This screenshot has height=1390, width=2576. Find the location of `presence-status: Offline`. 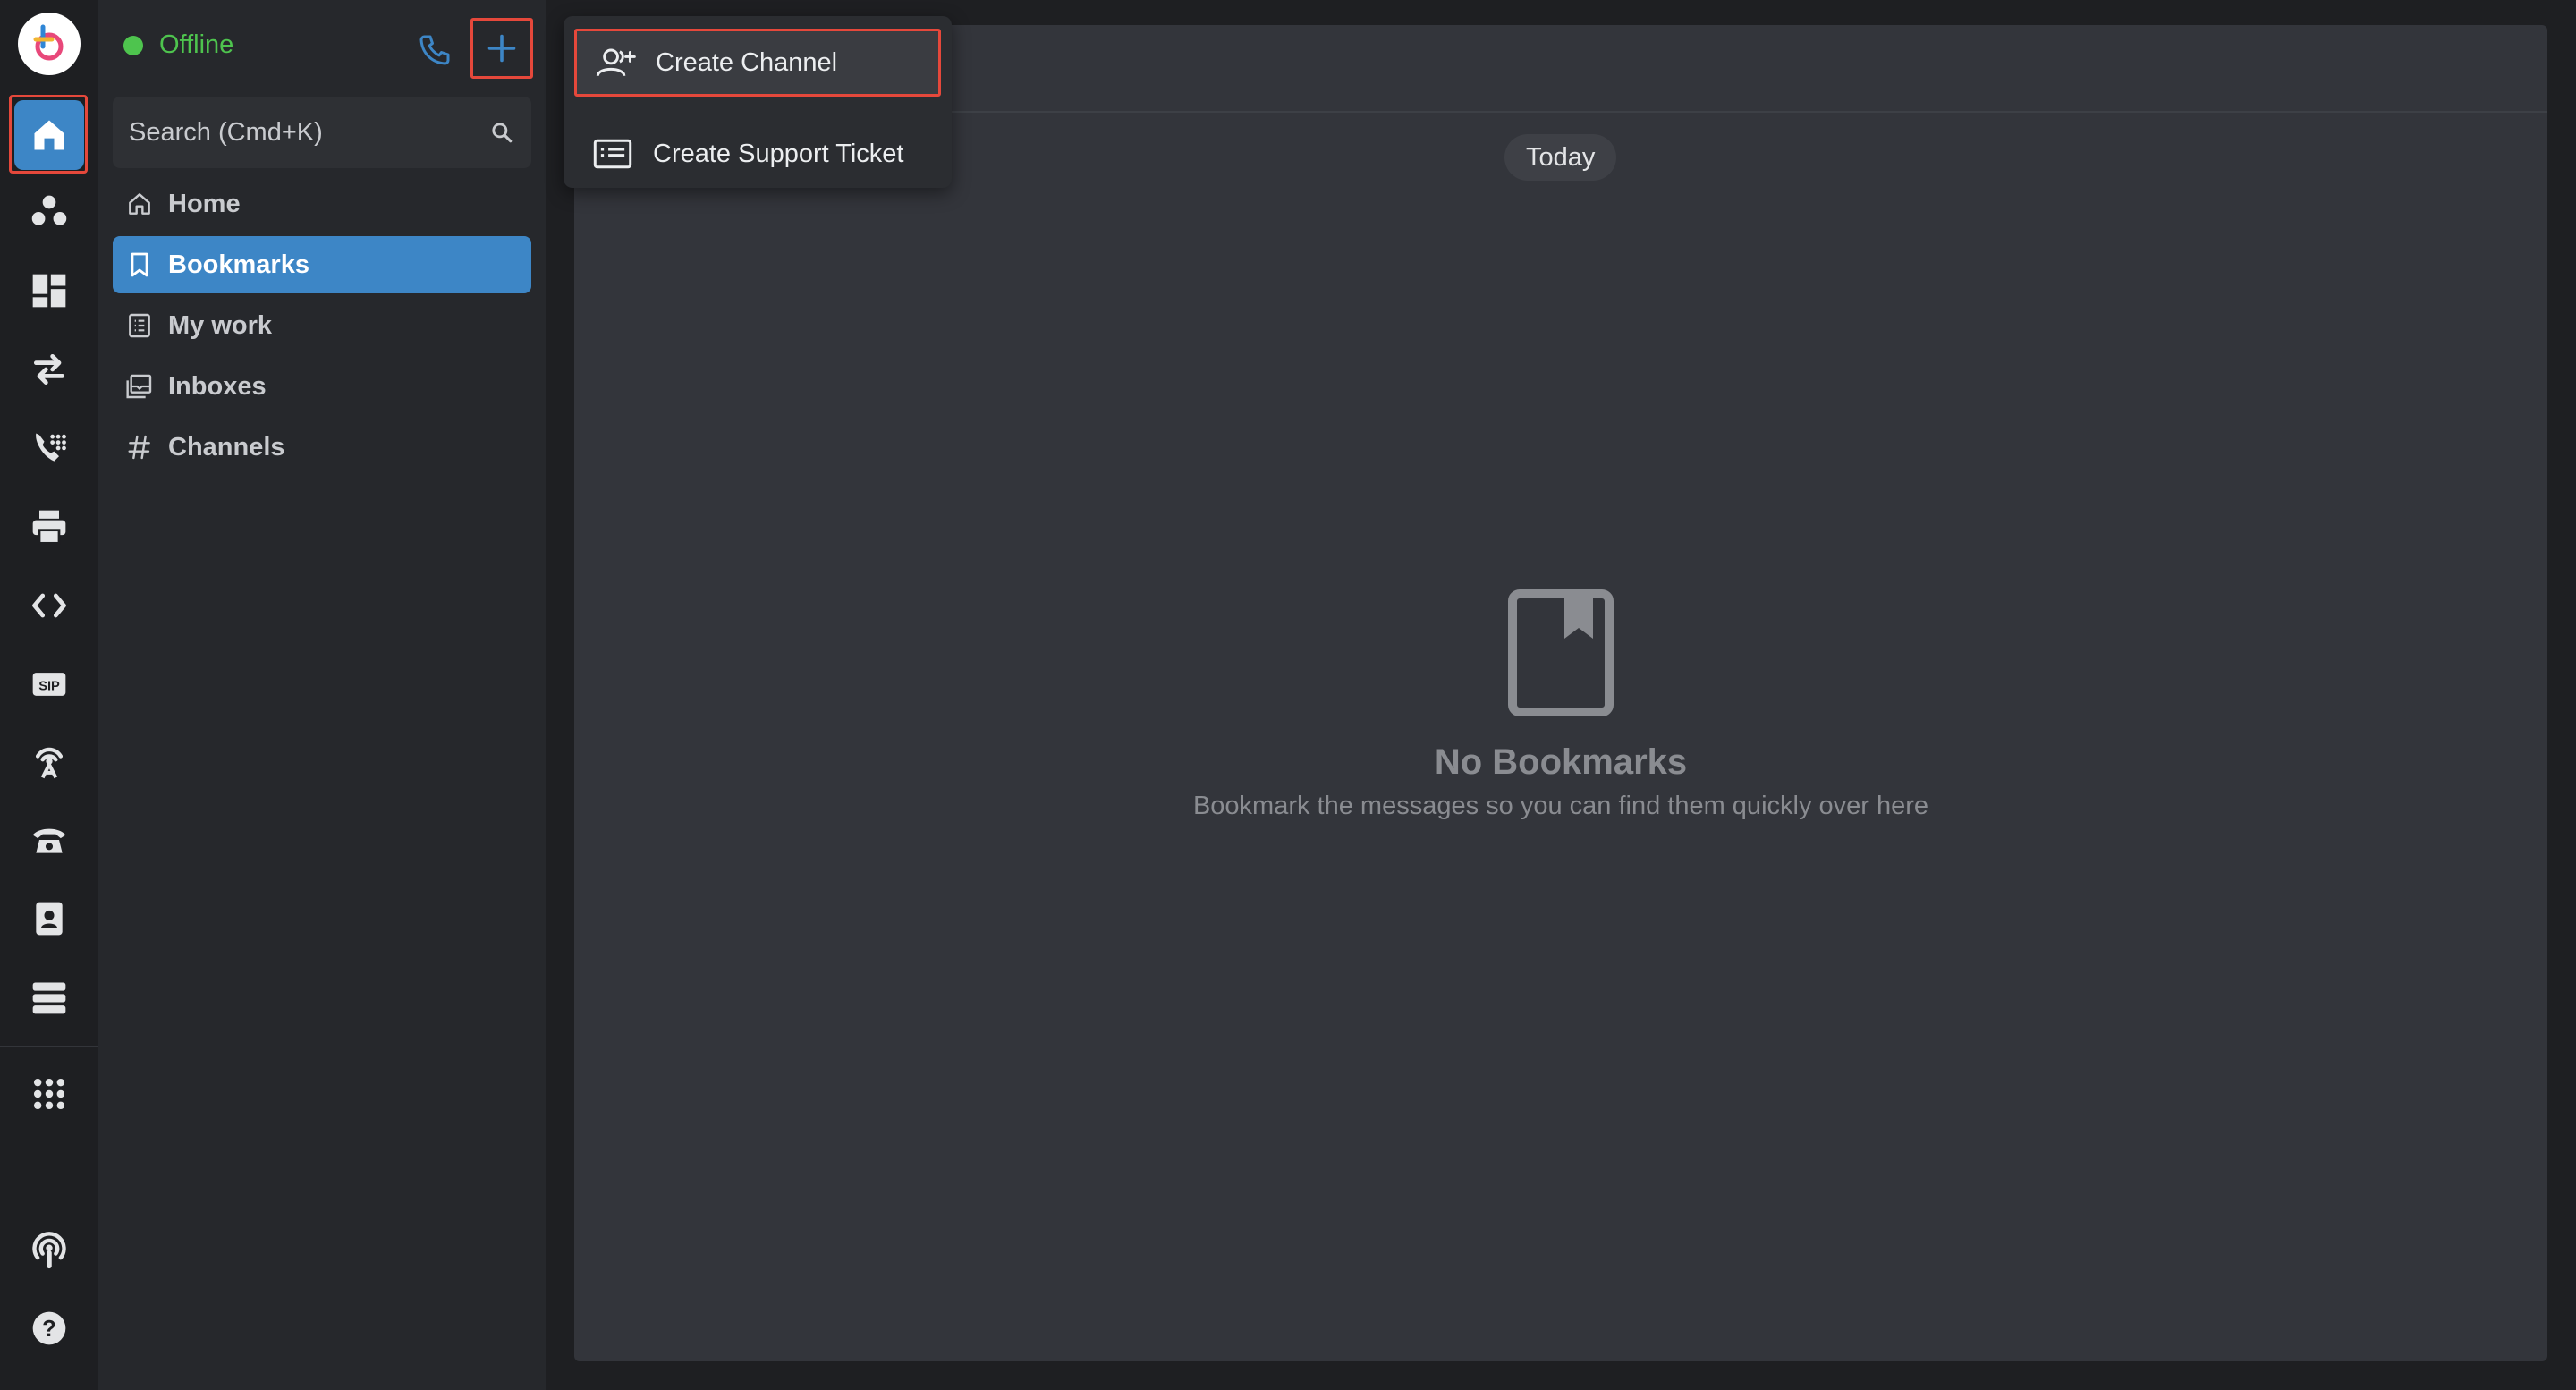

presence-status: Offline is located at coordinates (178, 45).